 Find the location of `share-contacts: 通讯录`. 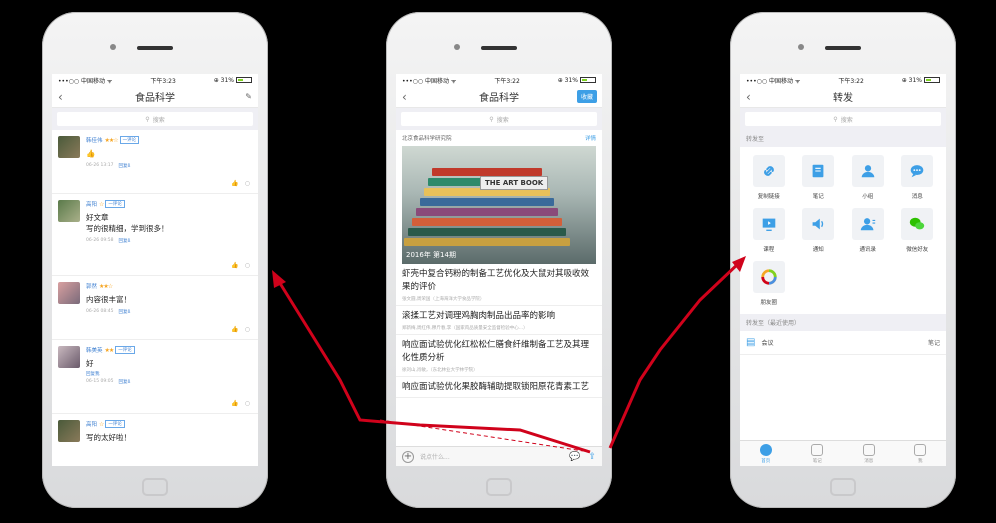

share-contacts: 通讯录 is located at coordinates (868, 230).